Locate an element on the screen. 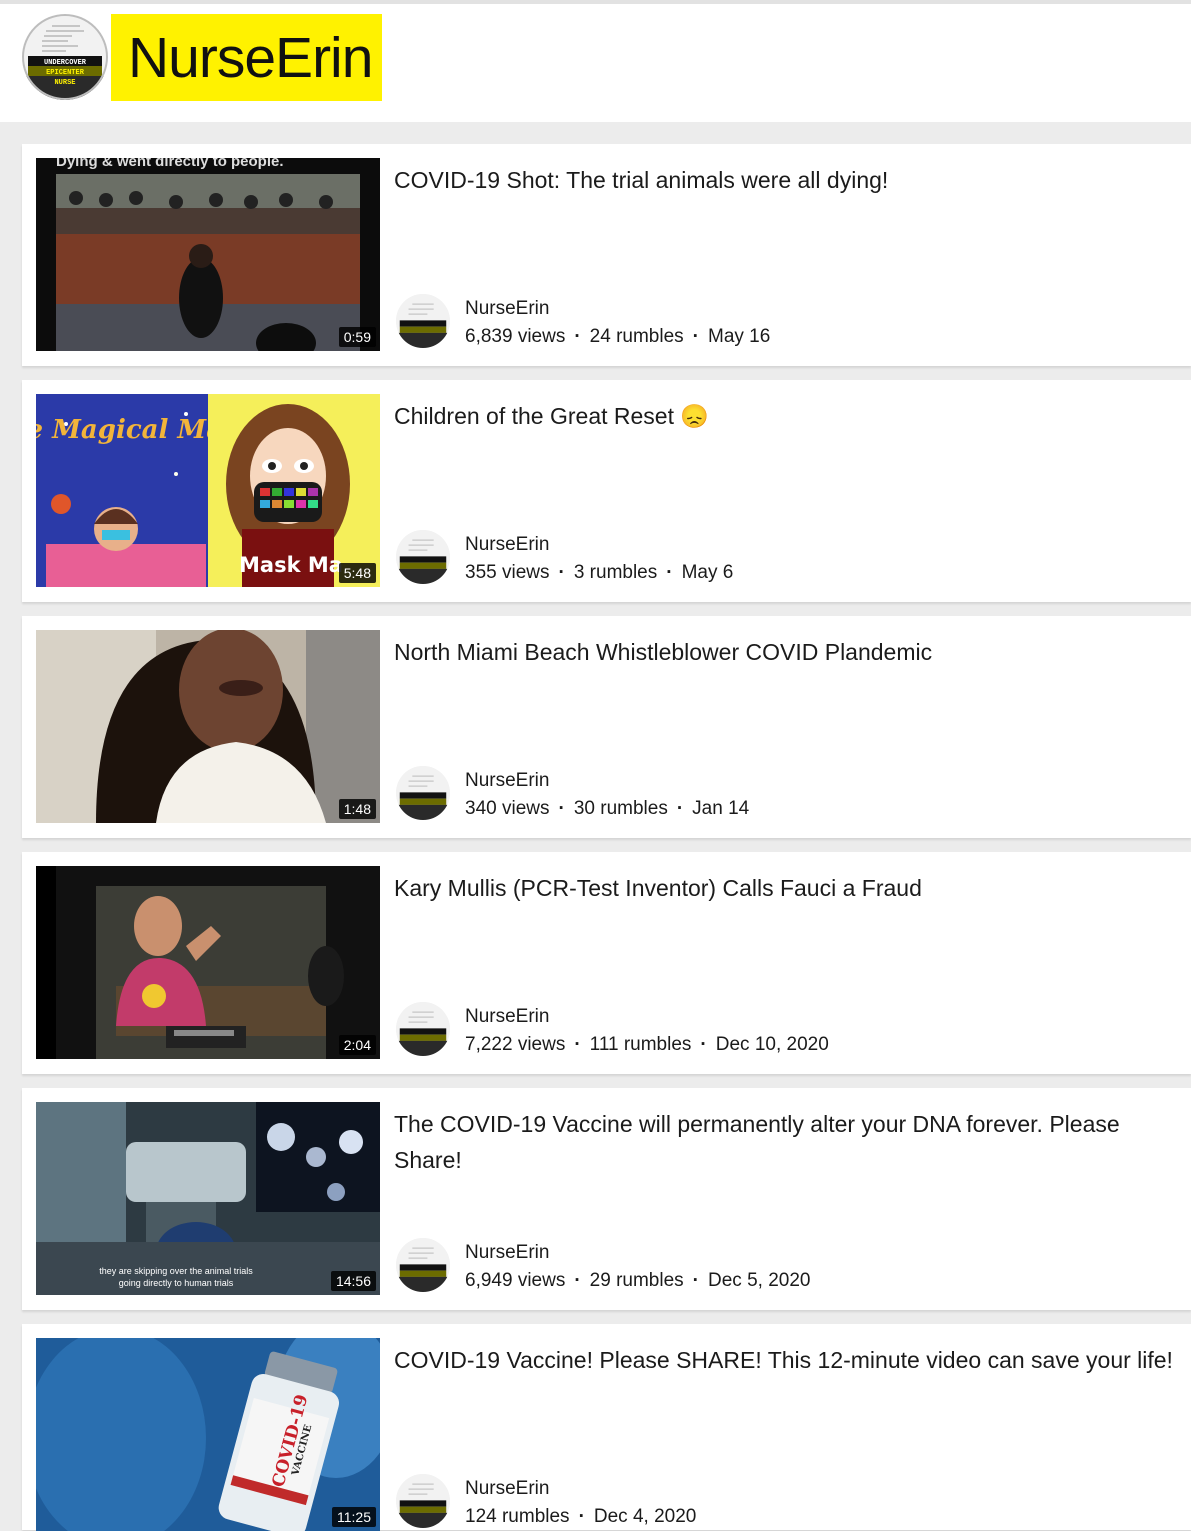 The width and height of the screenshot is (1191, 1531). rumble-count: 3 rumbles is located at coordinates (615, 572).